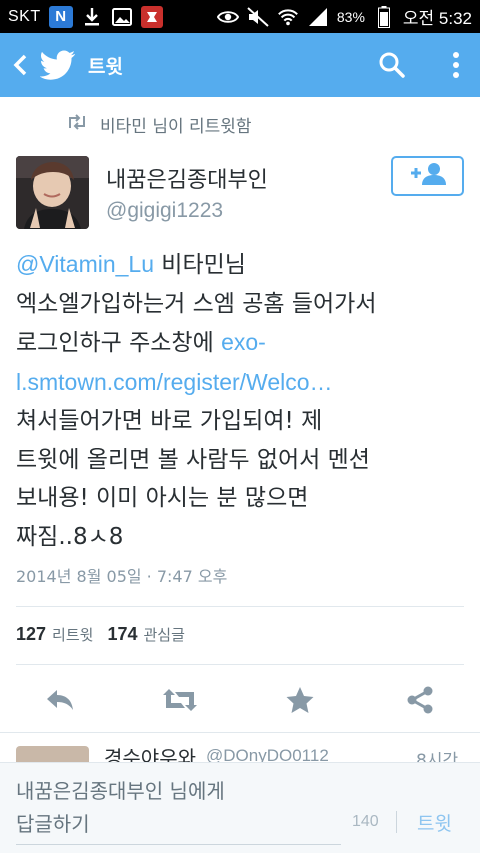 This screenshot has width=480, height=853. I want to click on tweet-line: 로그인하구 주소창에 exo-, so click(243, 343).